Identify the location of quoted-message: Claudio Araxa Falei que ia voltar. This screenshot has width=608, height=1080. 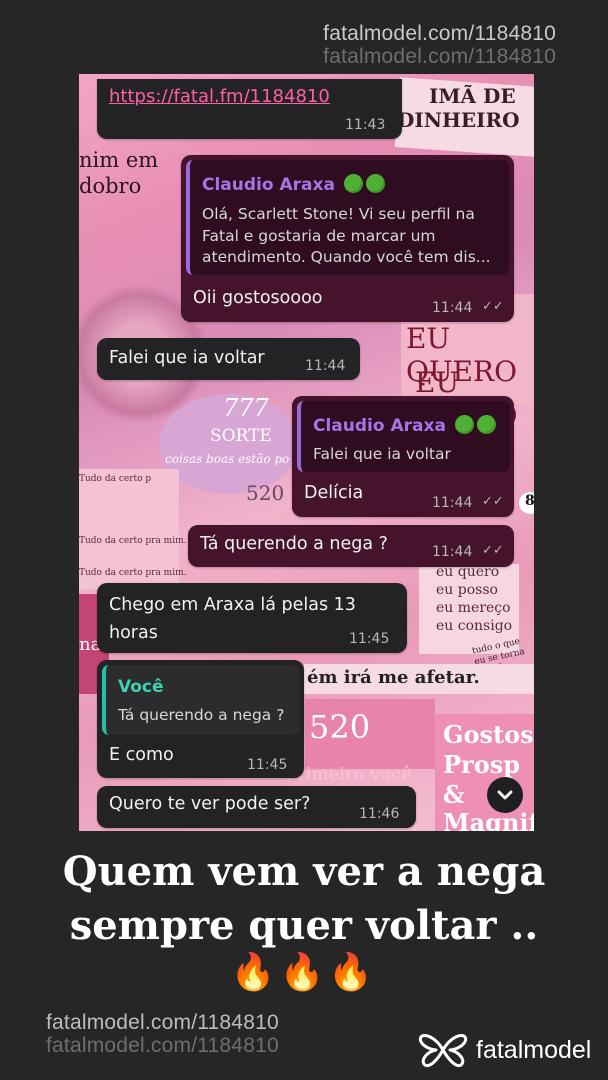
(403, 436).